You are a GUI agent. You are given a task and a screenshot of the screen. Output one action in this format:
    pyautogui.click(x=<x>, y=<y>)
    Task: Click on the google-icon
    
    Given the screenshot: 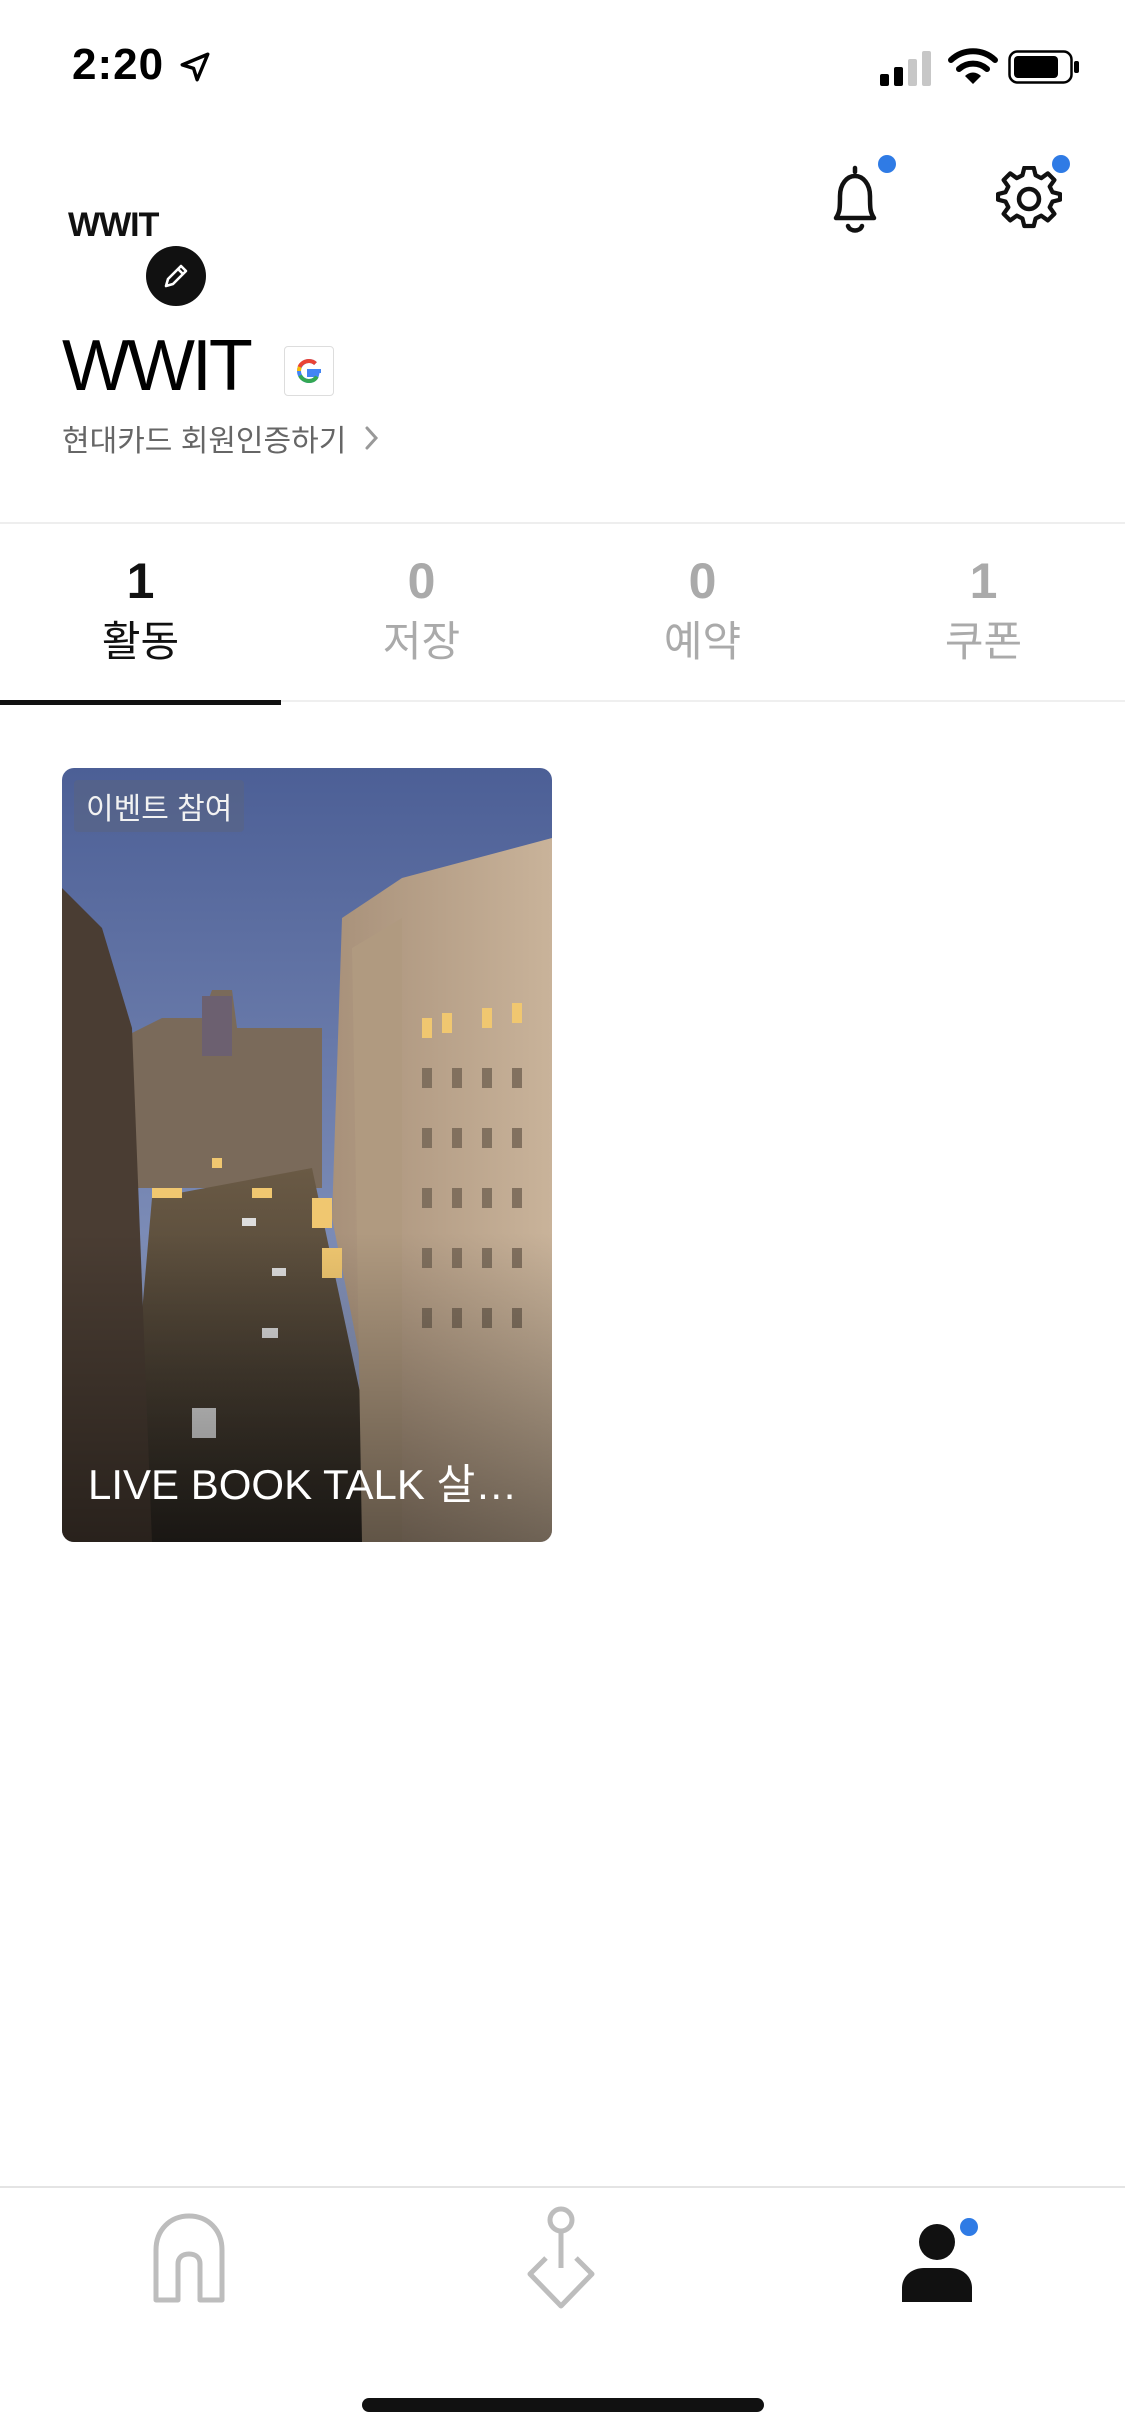 What is the action you would take?
    pyautogui.click(x=308, y=371)
    